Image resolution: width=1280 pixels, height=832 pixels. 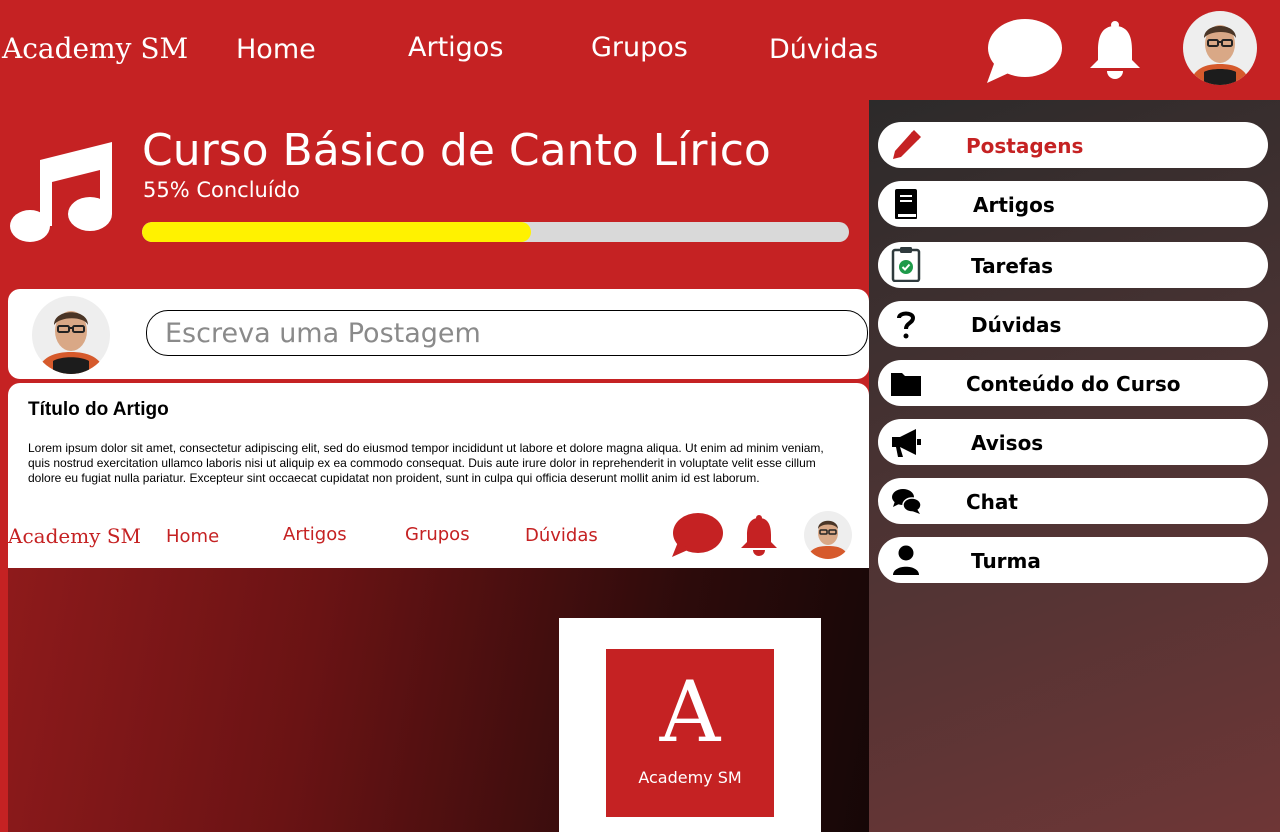 What do you see at coordinates (1025, 146) in the screenshot?
I see `sidebar-item-label: Postagens` at bounding box center [1025, 146].